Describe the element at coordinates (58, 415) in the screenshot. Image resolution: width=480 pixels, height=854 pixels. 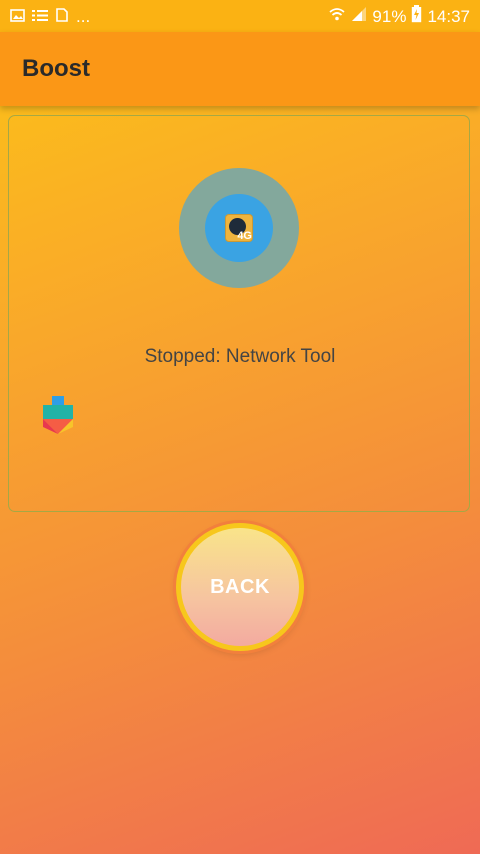
I see `google-play-services-icon` at that location.